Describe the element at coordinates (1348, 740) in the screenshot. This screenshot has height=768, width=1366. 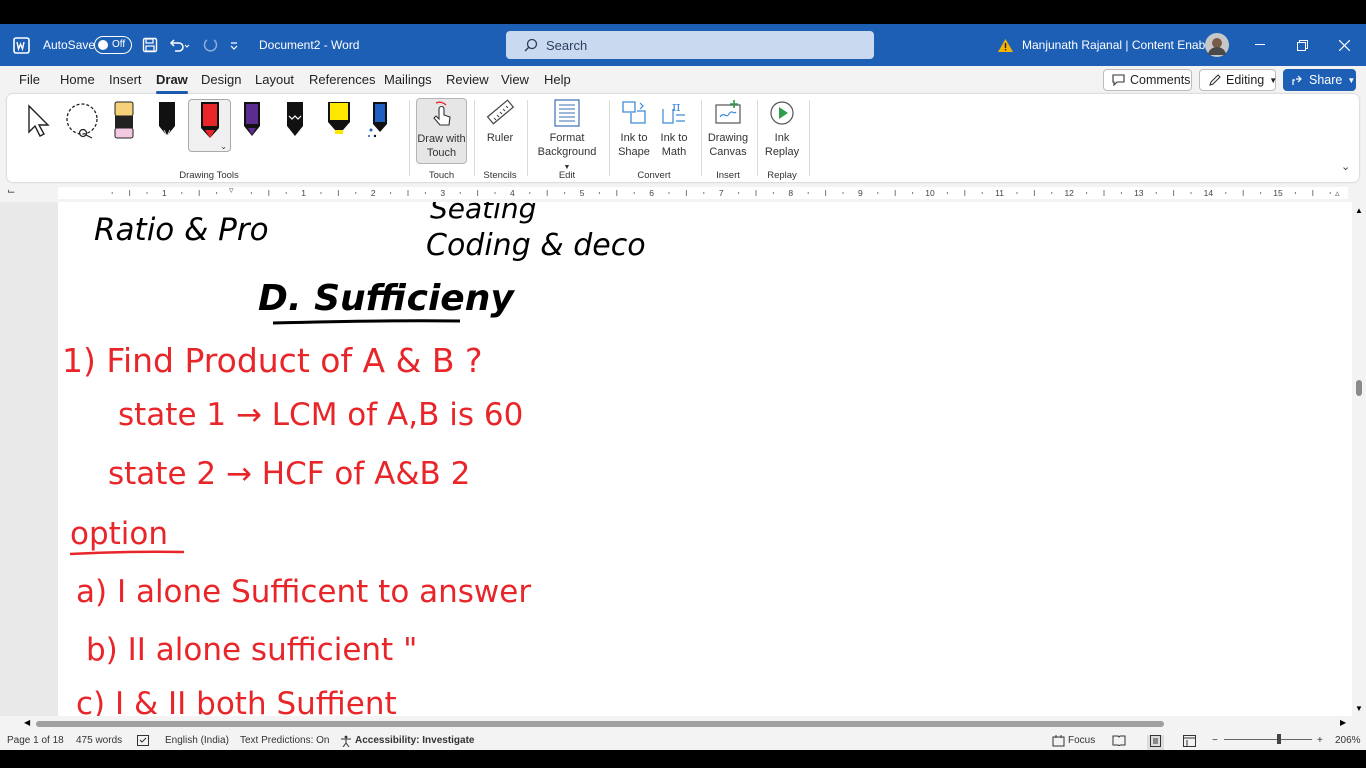
I see `zoom-level: 206%` at that location.